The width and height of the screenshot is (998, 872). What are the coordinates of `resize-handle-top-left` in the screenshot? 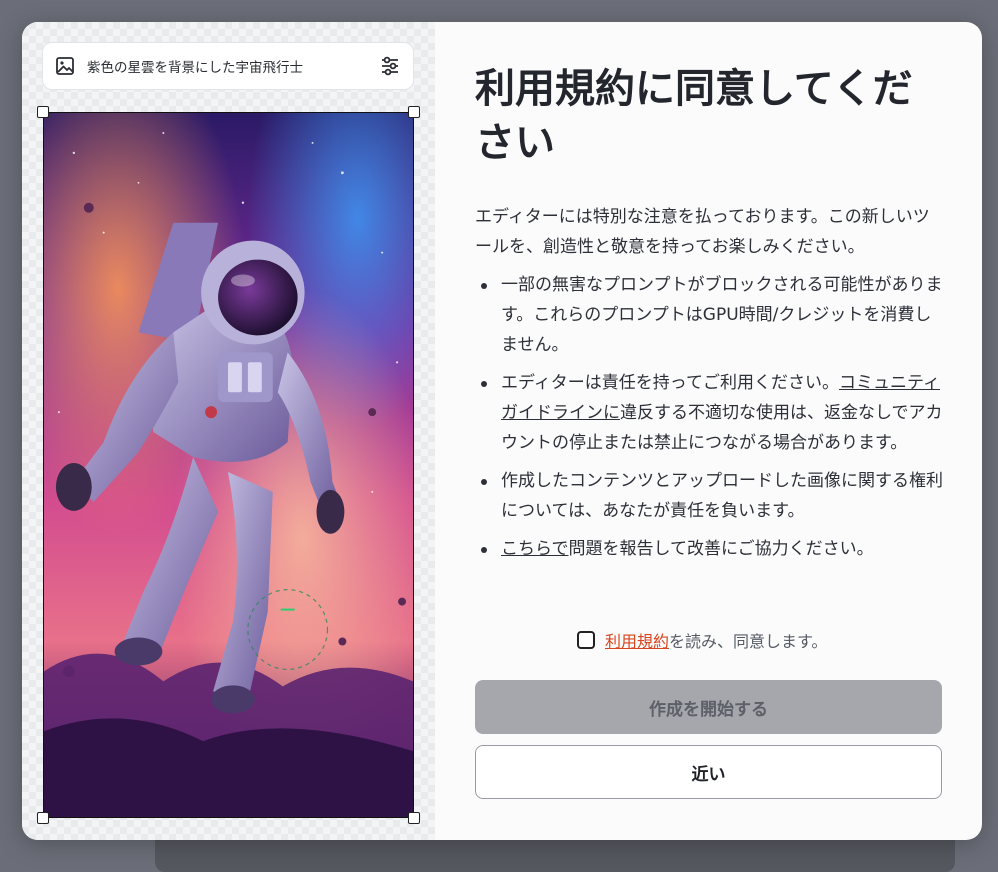 It's located at (43, 112).